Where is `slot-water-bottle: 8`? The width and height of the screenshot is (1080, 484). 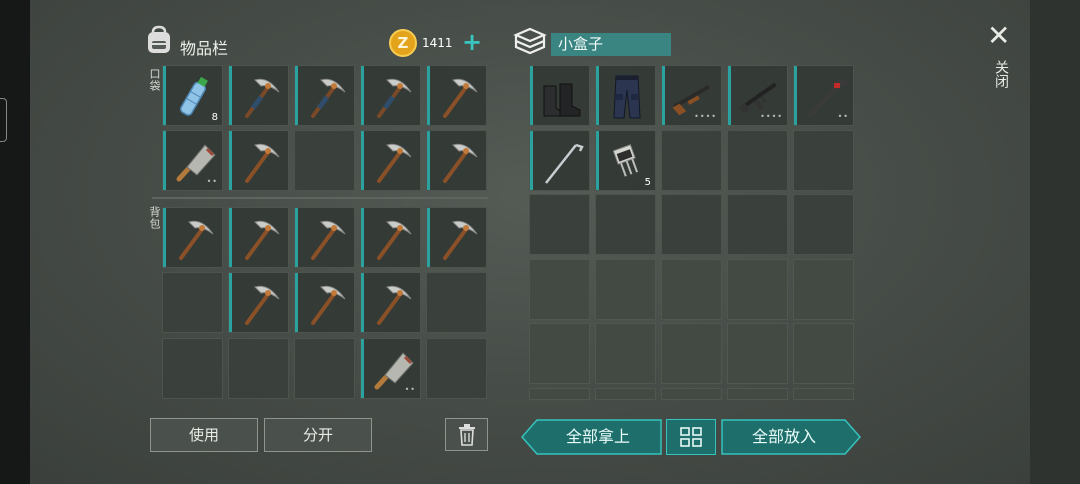
slot-water-bottle: 8 is located at coordinates (192, 95).